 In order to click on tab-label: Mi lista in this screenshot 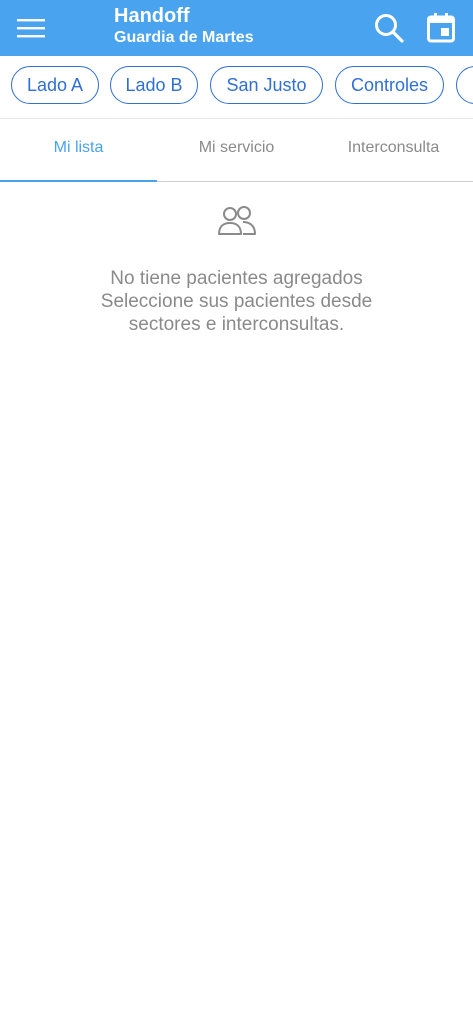, I will do `click(78, 147)`.